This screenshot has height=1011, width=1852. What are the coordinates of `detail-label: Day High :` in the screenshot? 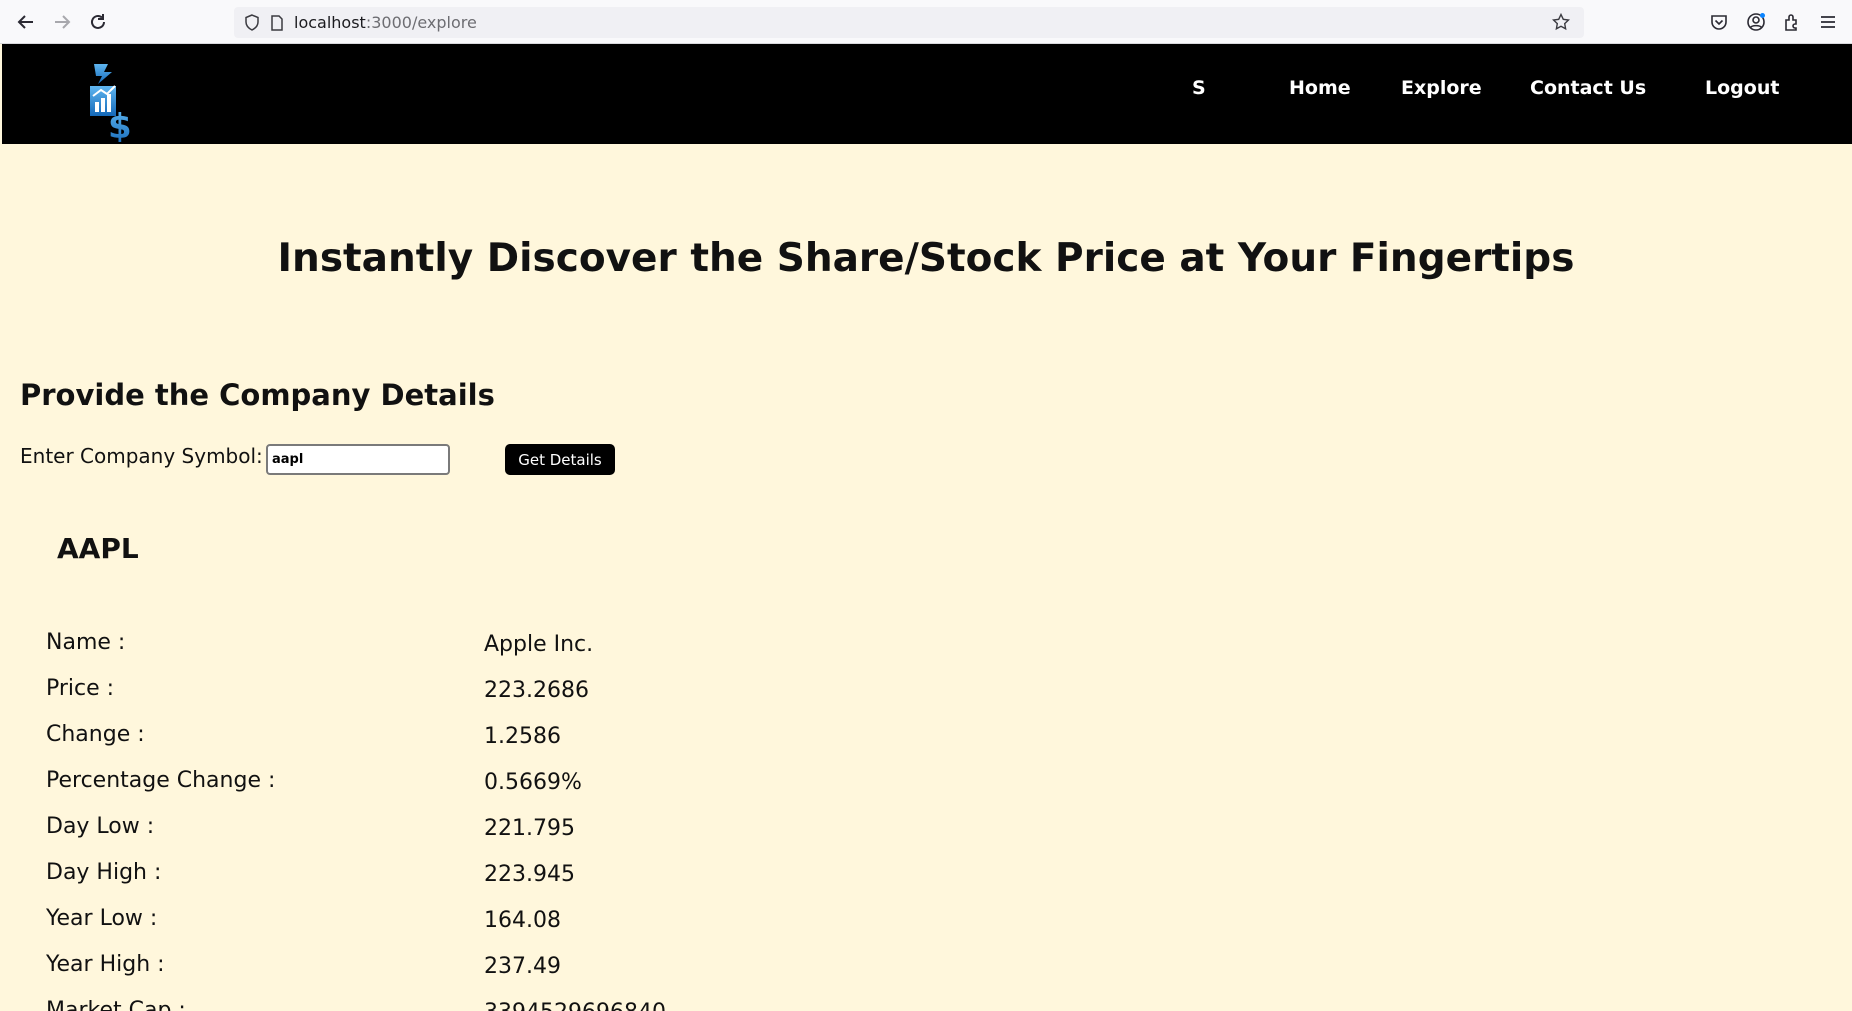 It's located at (104, 872).